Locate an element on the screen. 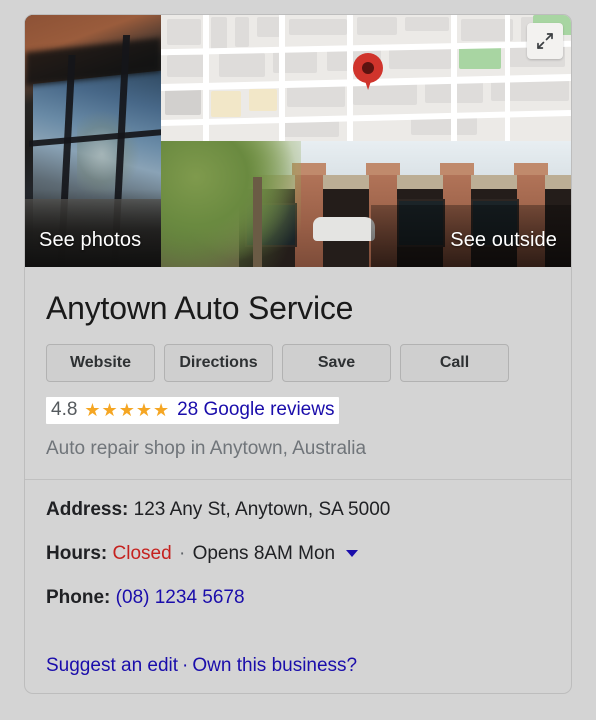 This screenshot has height=720, width=596. directions-button: Directions is located at coordinates (218, 363).